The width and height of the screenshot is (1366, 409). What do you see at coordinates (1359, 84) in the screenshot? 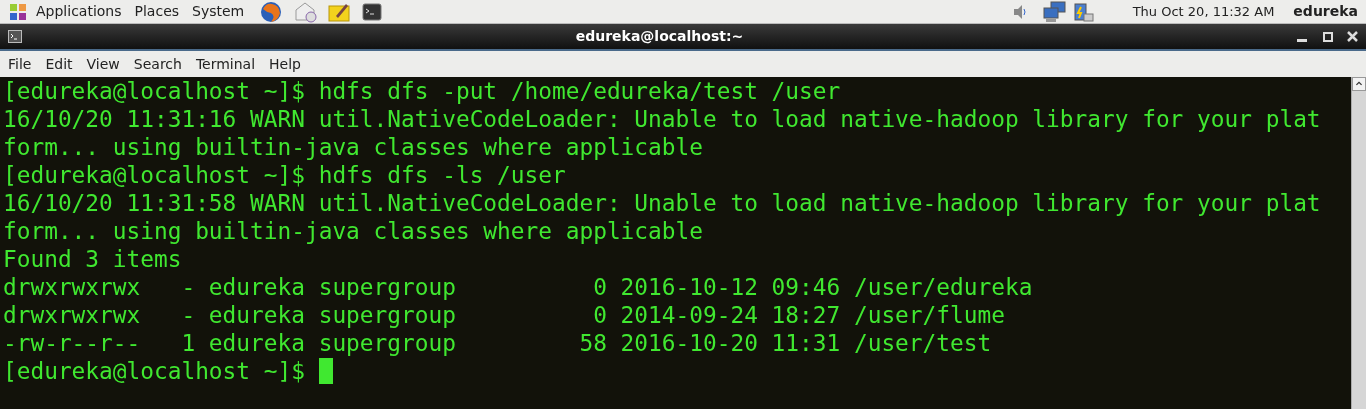
I see `scroll-up-icon` at bounding box center [1359, 84].